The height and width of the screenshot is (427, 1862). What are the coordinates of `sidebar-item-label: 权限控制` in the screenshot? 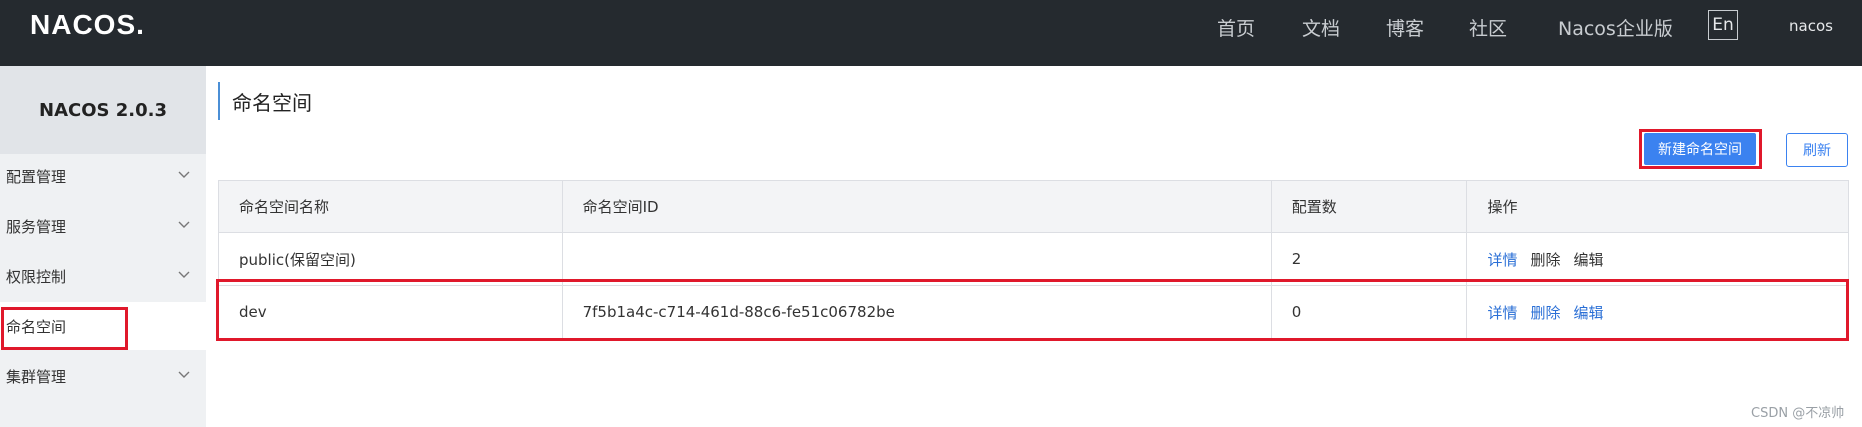 It's located at (36, 276).